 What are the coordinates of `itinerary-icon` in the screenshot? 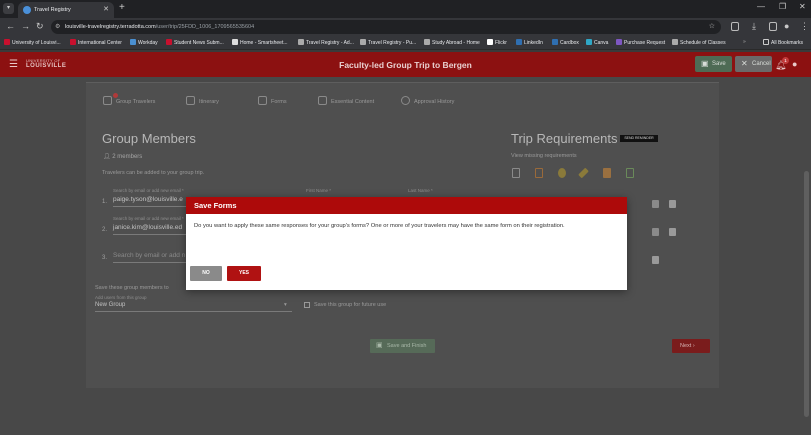 It's located at (190, 100).